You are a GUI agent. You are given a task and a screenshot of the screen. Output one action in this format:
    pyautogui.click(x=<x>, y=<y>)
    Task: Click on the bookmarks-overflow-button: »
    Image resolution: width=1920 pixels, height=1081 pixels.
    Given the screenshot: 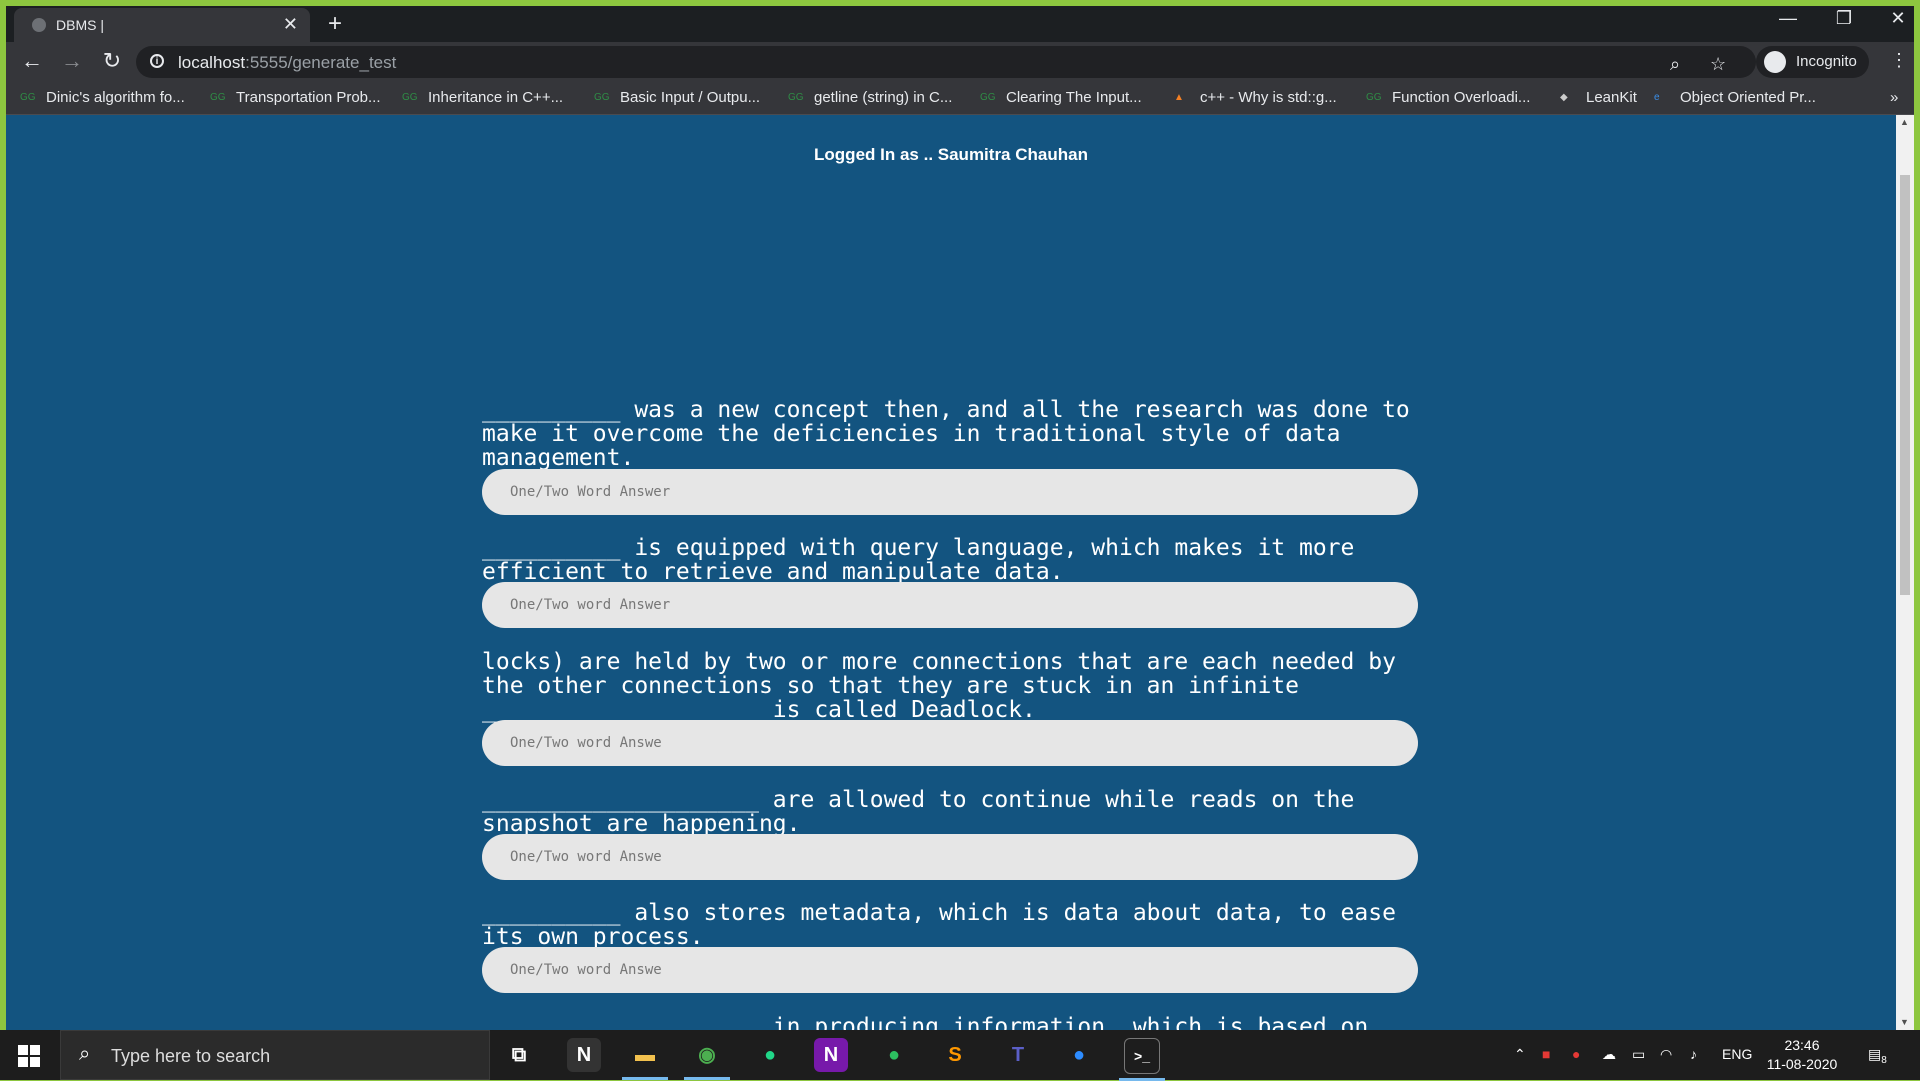 What is the action you would take?
    pyautogui.click(x=1894, y=97)
    